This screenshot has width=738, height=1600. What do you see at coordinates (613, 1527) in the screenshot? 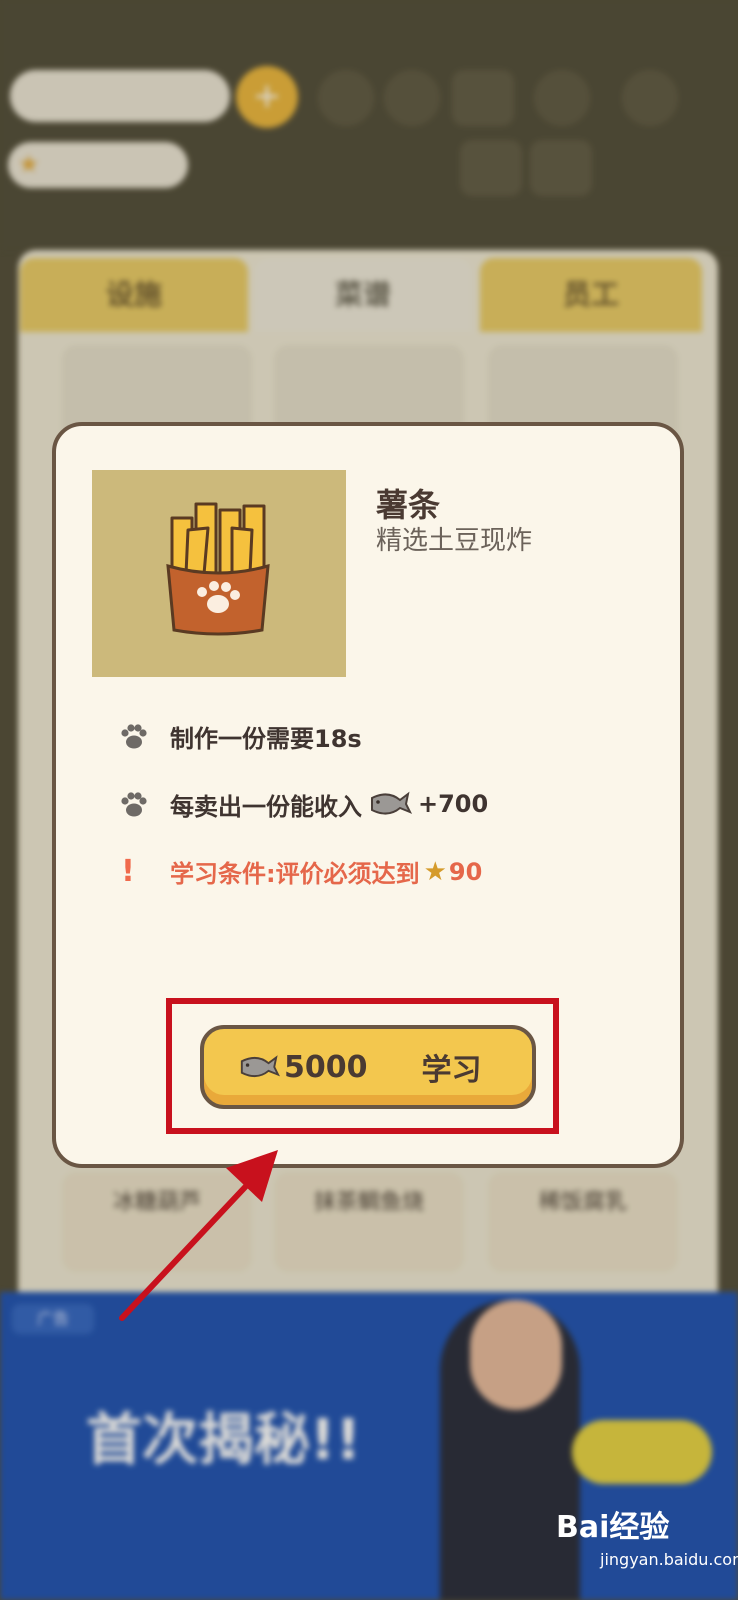
I see `baidu-watermark: Bai经验` at bounding box center [613, 1527].